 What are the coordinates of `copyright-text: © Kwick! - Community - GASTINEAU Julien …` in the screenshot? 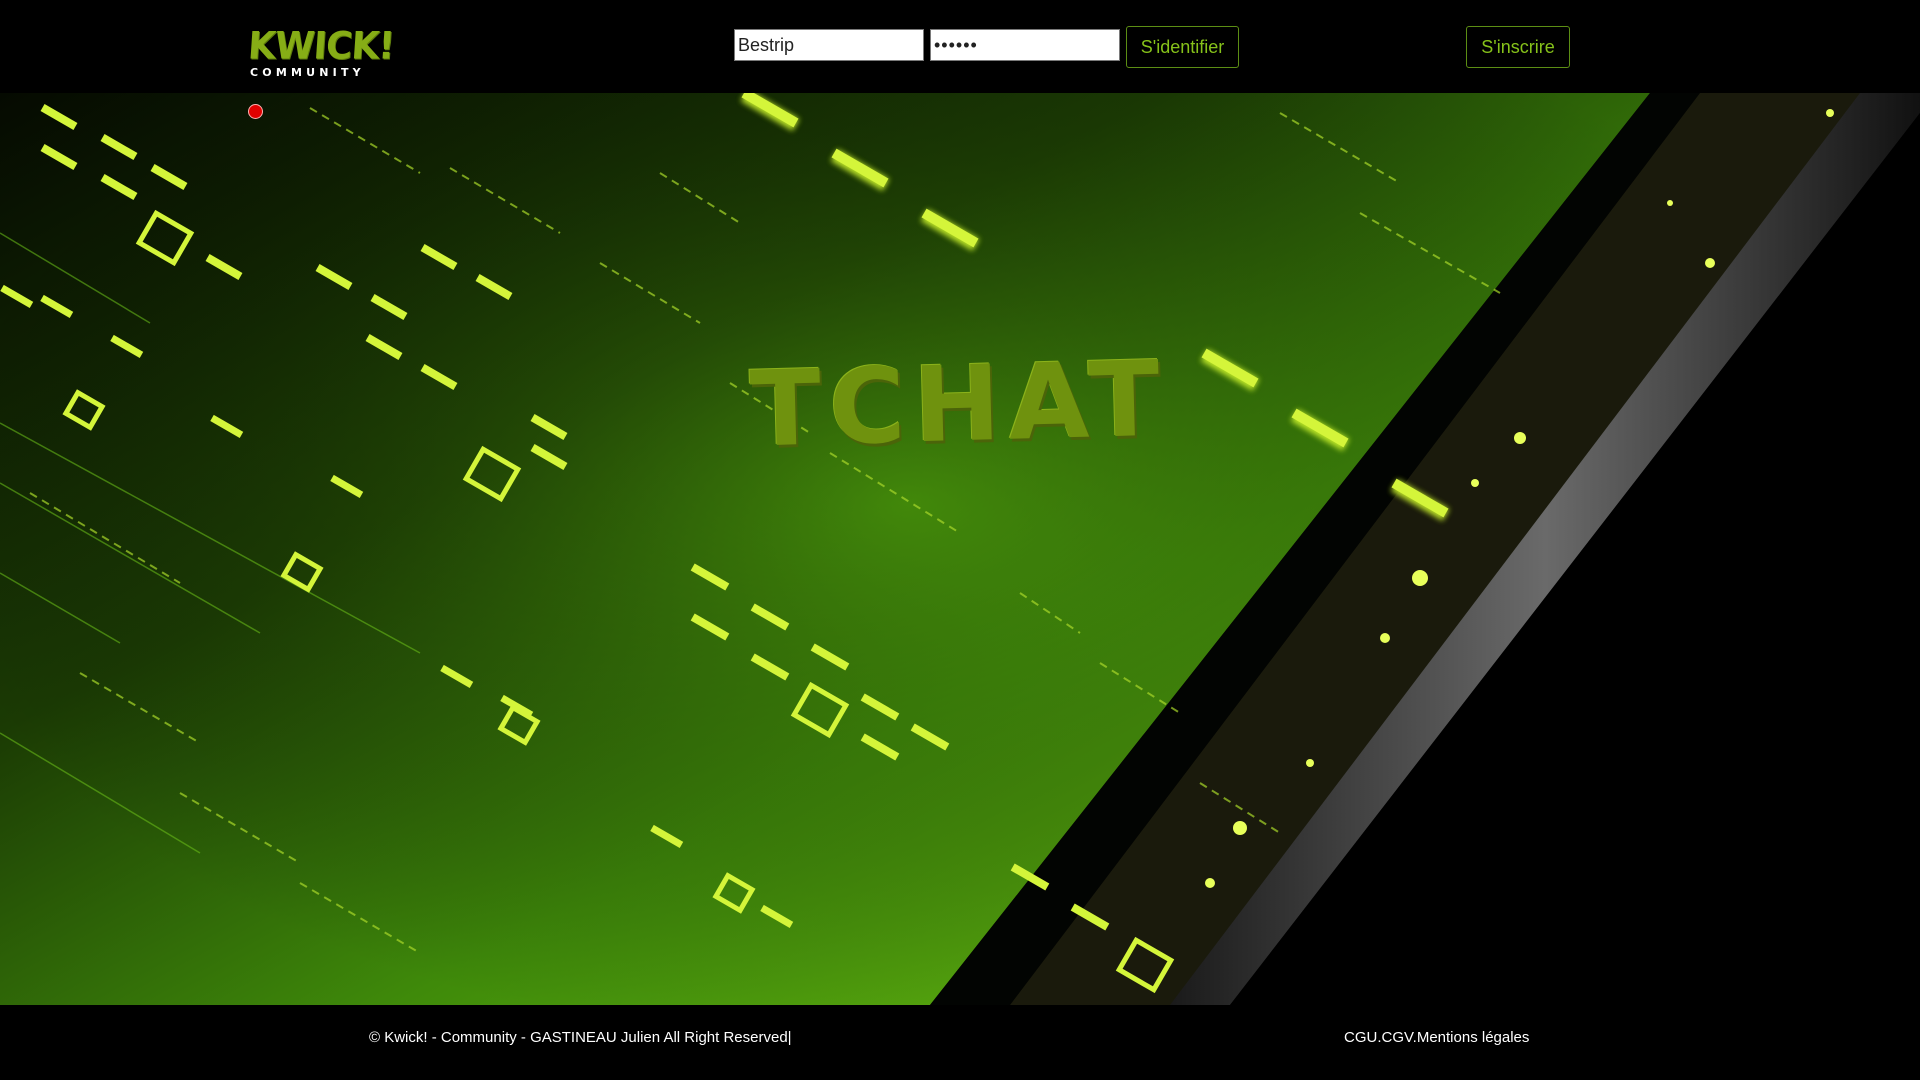 It's located at (580, 1037).